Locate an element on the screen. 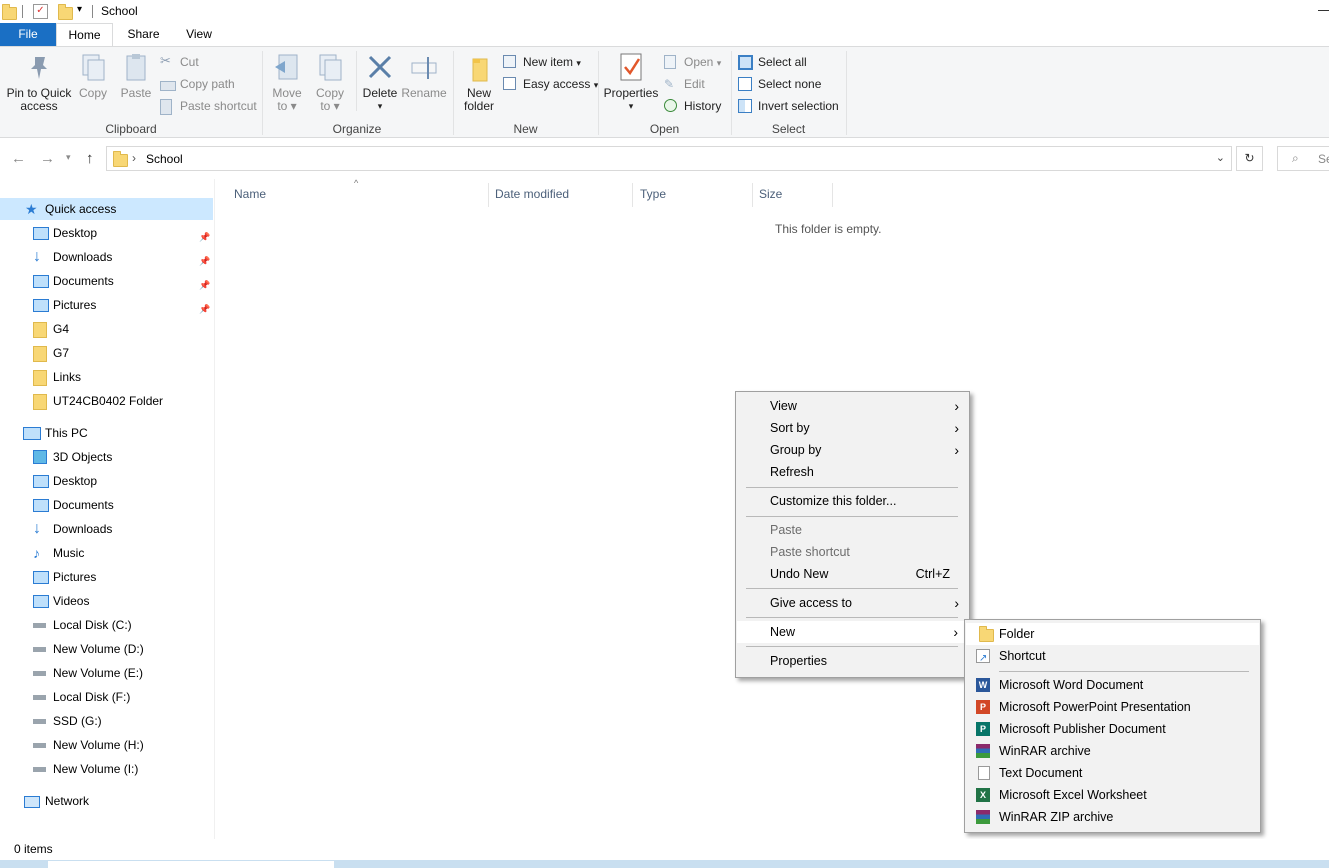 The height and width of the screenshot is (868, 1329). tab-view: View is located at coordinates (199, 34).